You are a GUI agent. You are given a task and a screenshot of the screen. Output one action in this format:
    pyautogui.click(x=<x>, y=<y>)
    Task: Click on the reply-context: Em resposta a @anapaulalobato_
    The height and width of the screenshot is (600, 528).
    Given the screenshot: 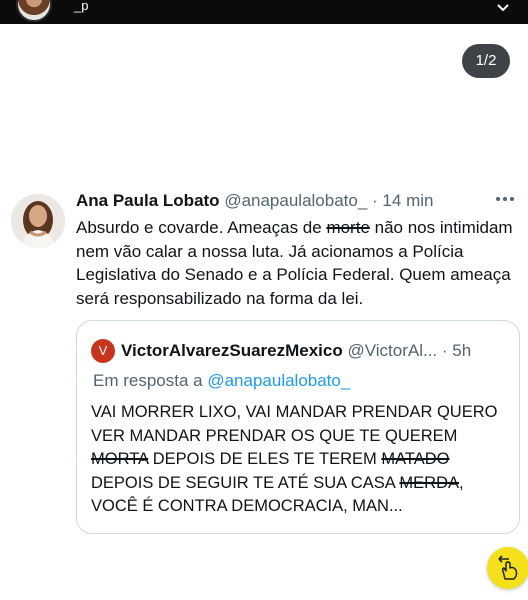 What is the action you would take?
    pyautogui.click(x=221, y=381)
    